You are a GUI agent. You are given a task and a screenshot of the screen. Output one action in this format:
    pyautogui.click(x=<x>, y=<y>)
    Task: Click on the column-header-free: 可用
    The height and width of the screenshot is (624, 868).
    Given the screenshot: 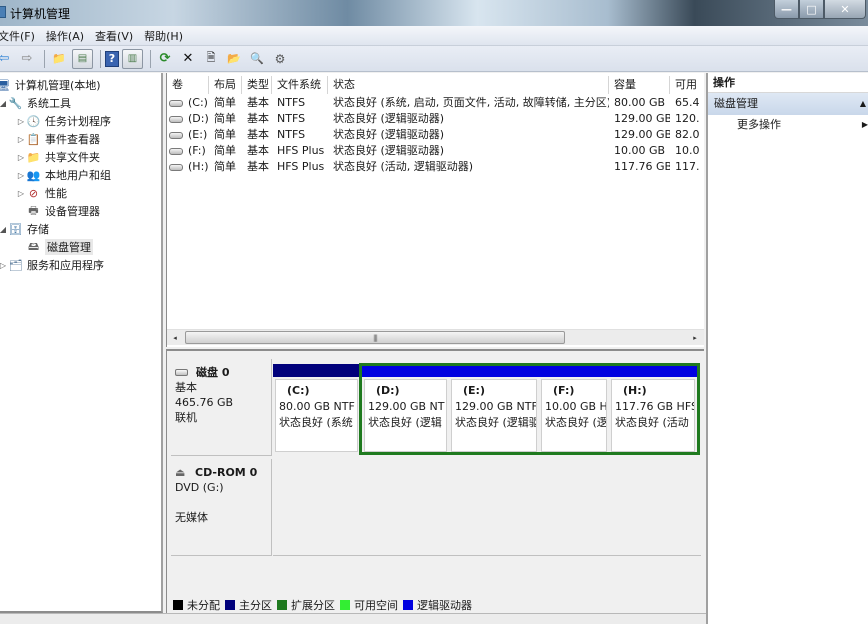 What is the action you would take?
    pyautogui.click(x=687, y=85)
    